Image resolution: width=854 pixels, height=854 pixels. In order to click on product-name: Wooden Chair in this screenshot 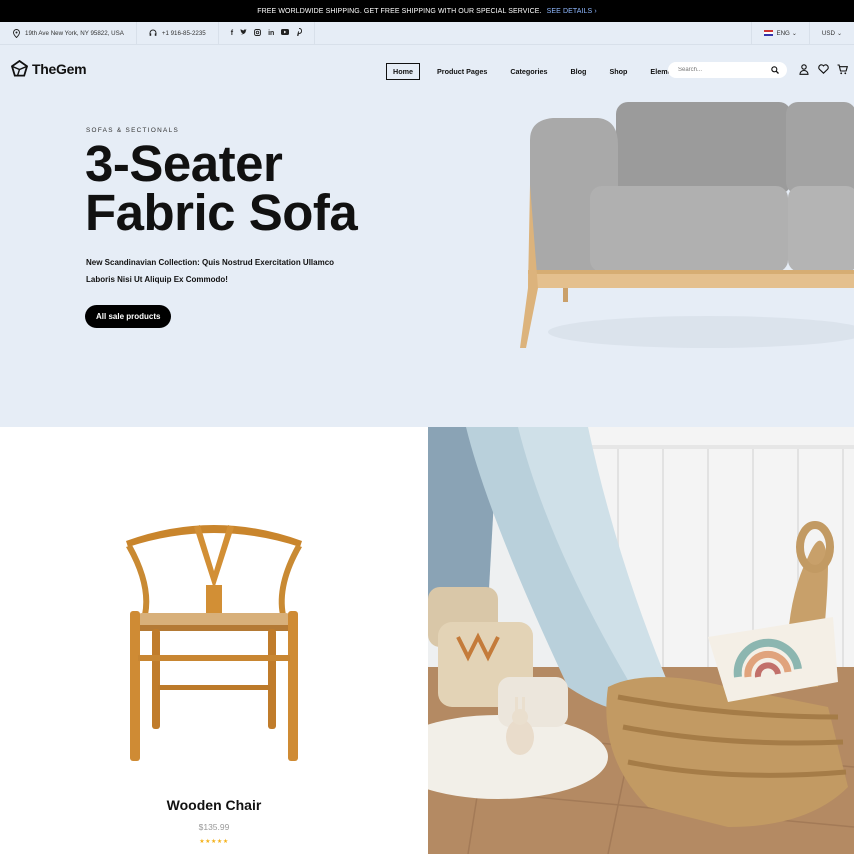, I will do `click(214, 805)`.